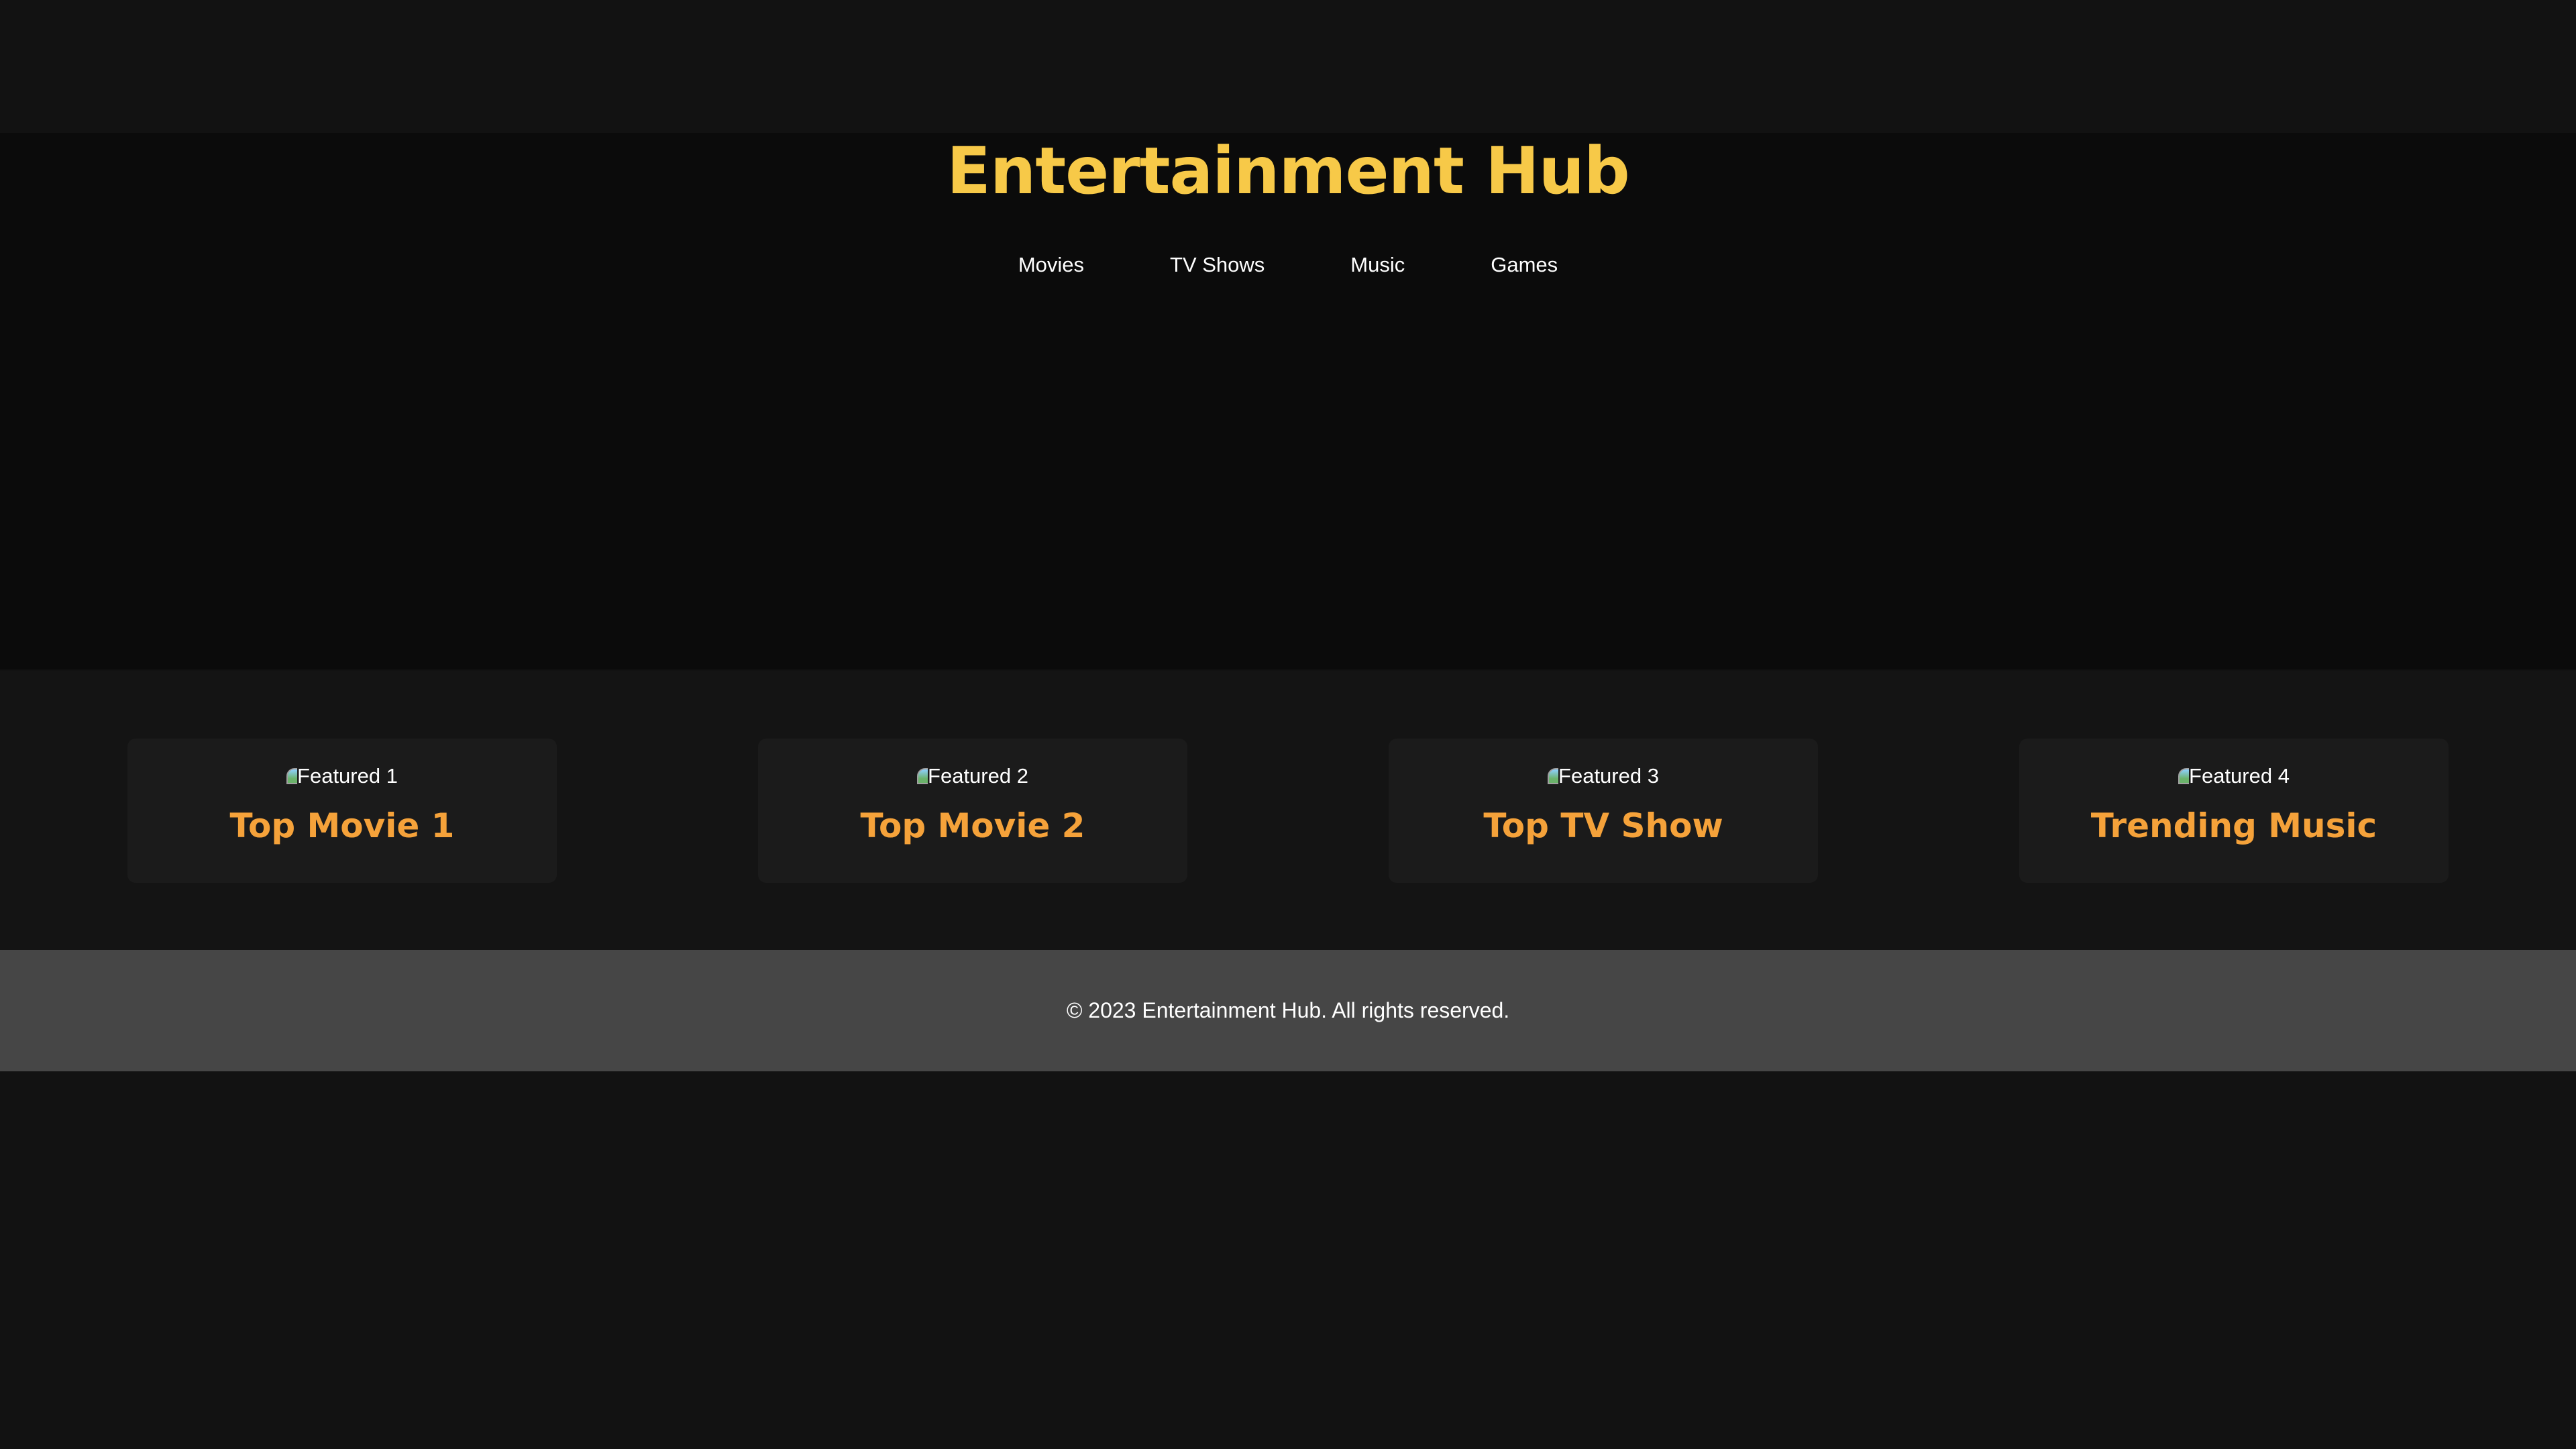  I want to click on image-alt-label: Featured 1, so click(347, 776).